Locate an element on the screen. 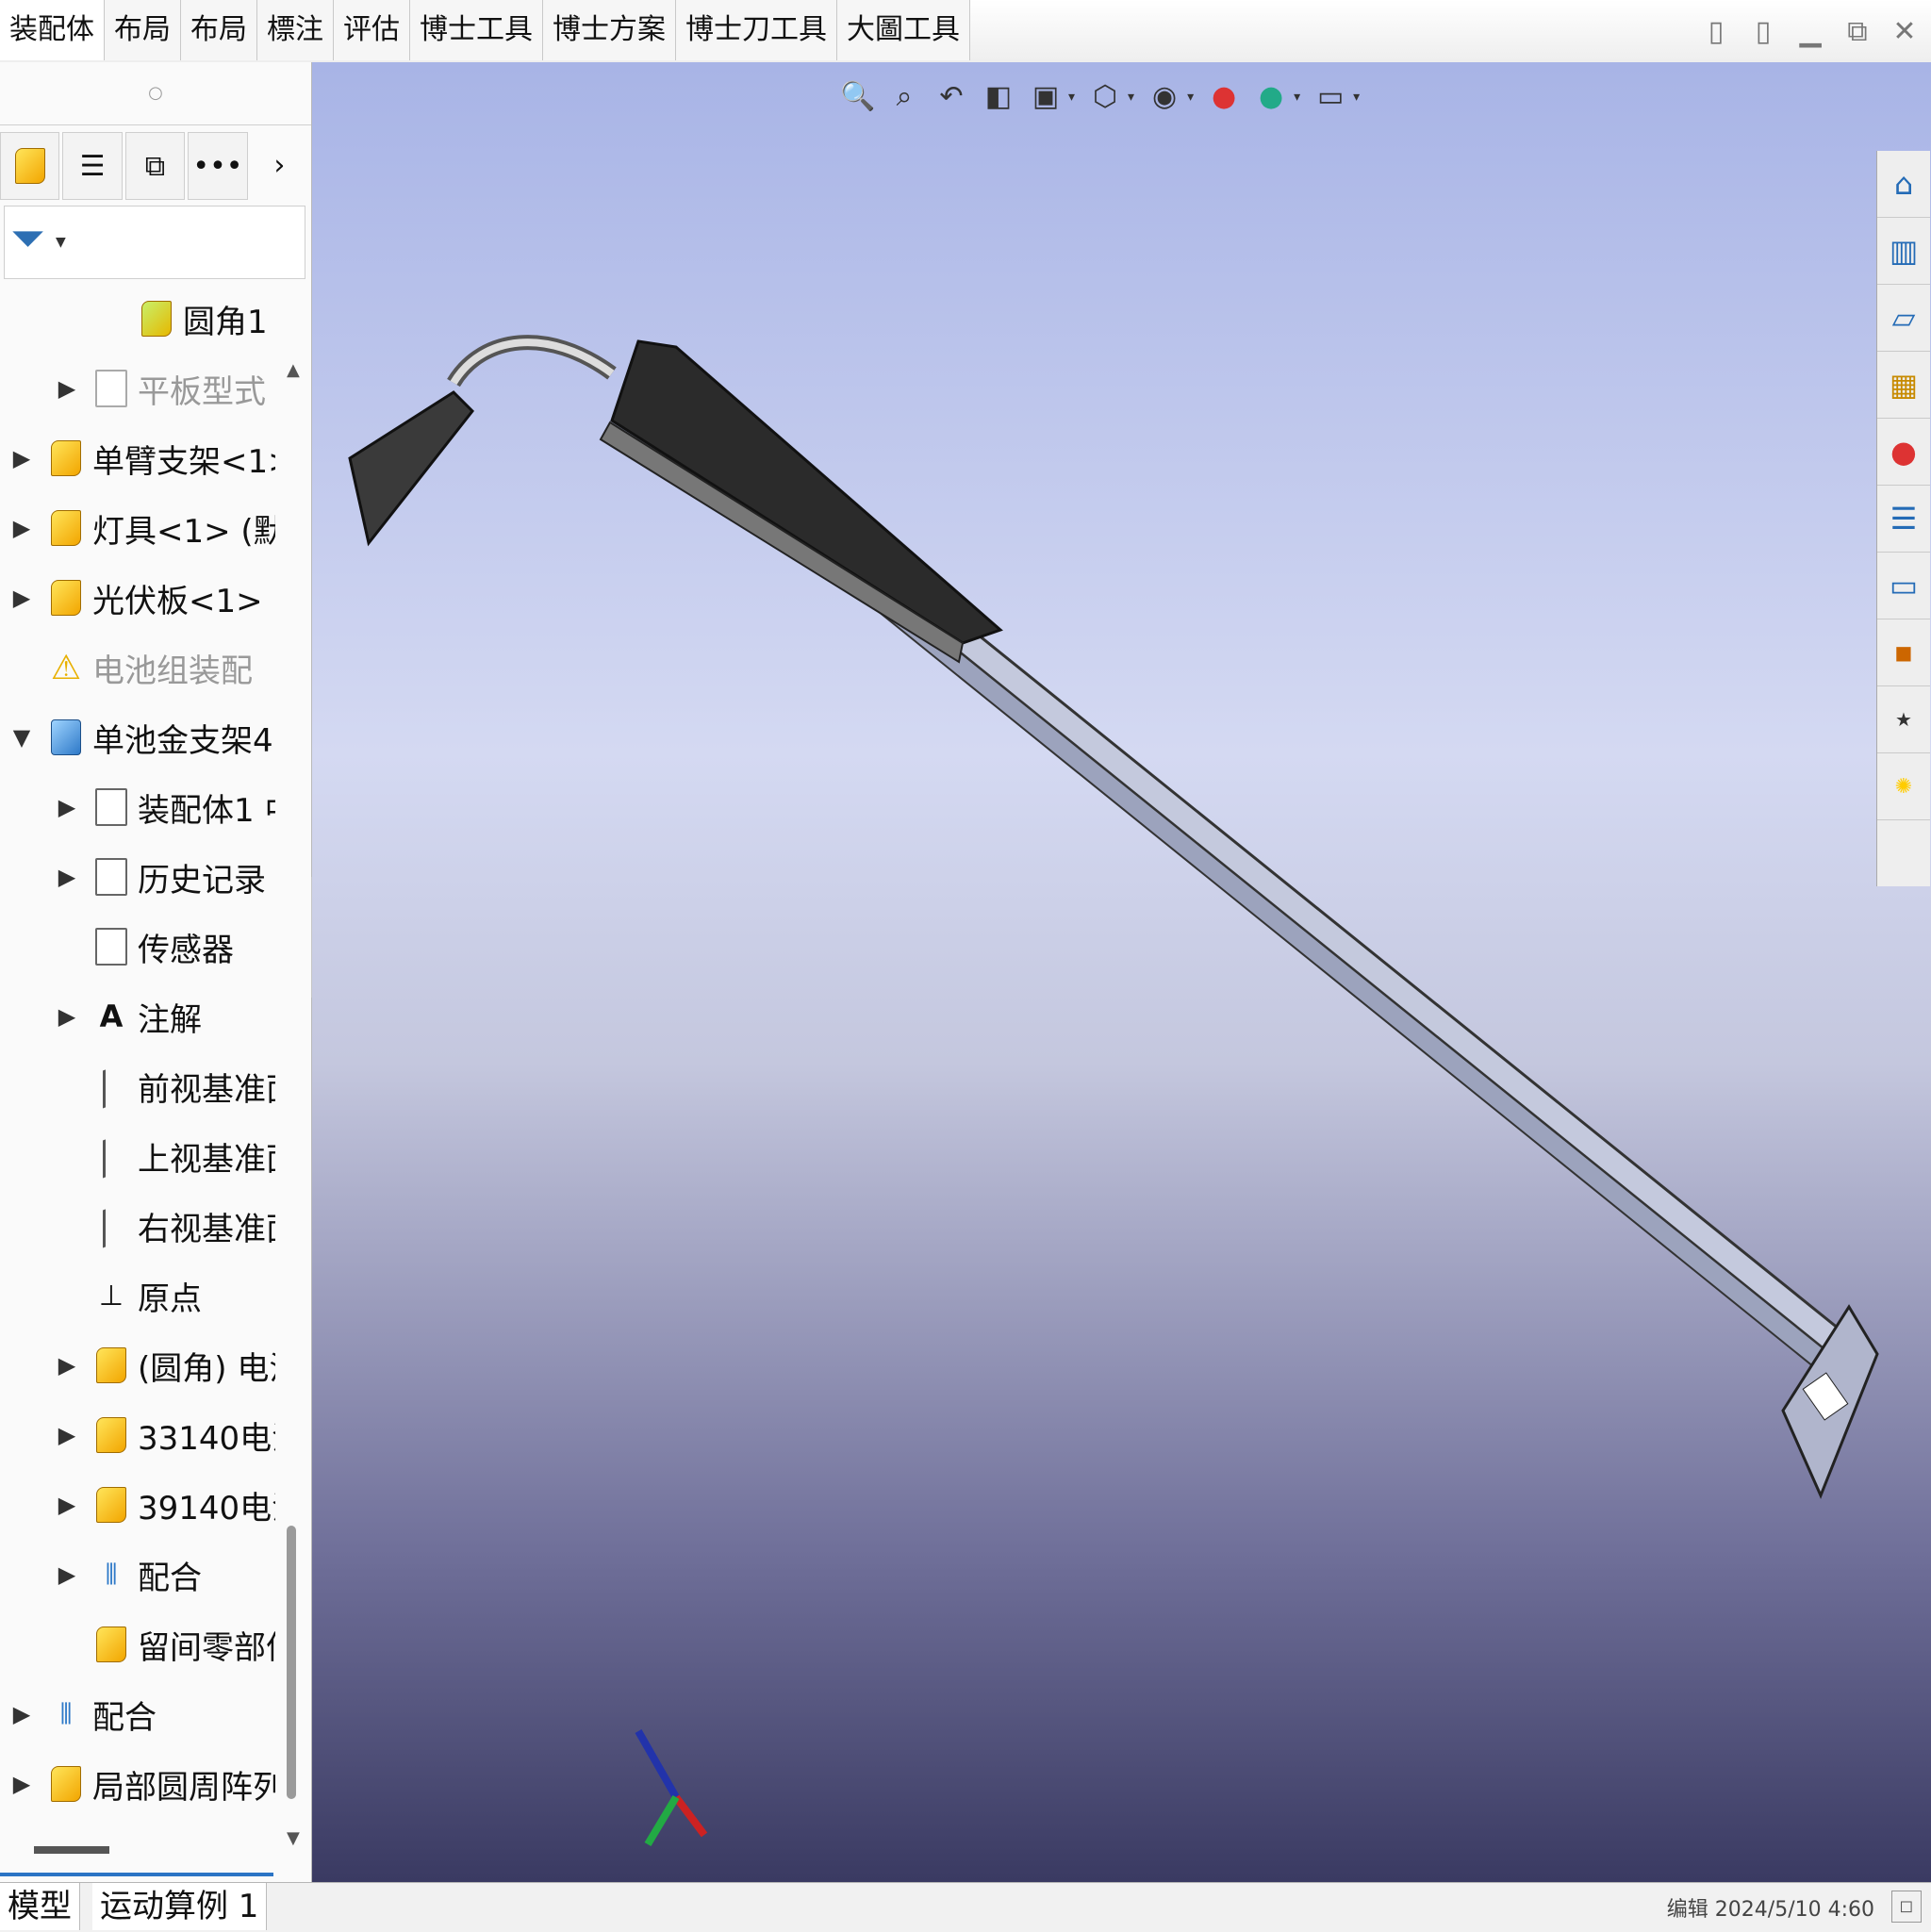  tree-item: ▶ 装配体1 中的 is located at coordinates (165, 807).